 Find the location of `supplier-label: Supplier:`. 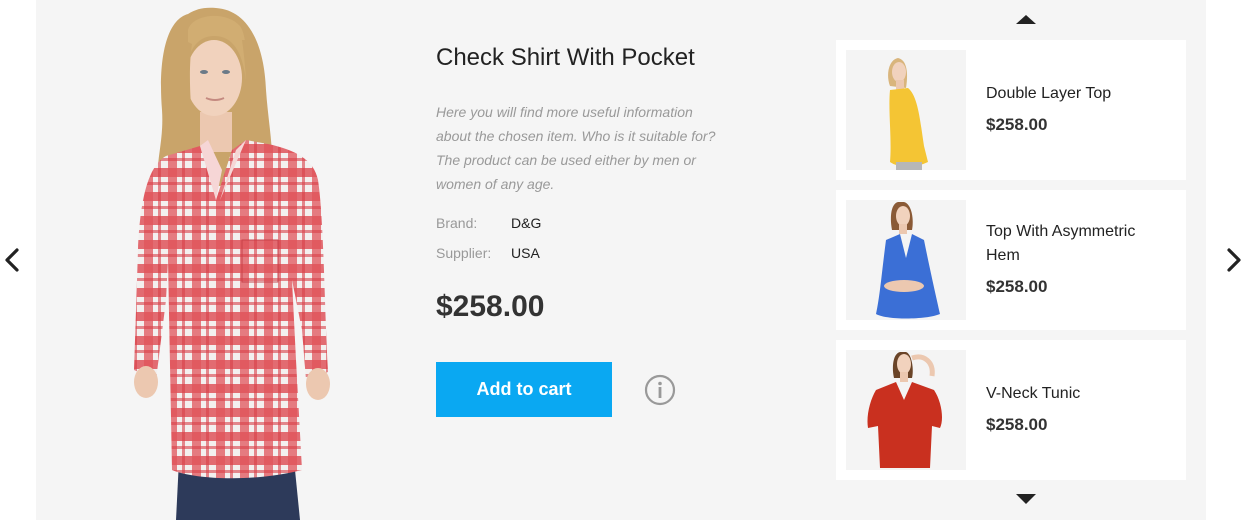

supplier-label: Supplier: is located at coordinates (464, 253).